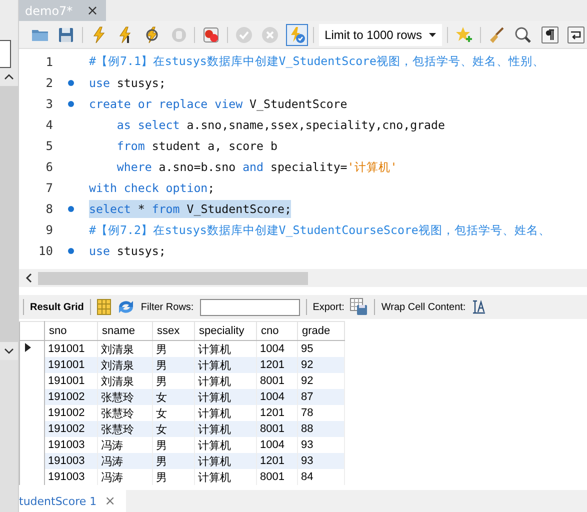 The width and height of the screenshot is (587, 512). I want to click on line-number: 6, so click(48, 167).